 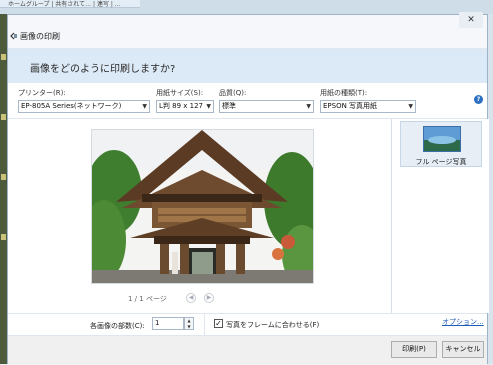 I want to click on paper-type-select: EPSON 写真用紙 ▼, so click(x=368, y=106).